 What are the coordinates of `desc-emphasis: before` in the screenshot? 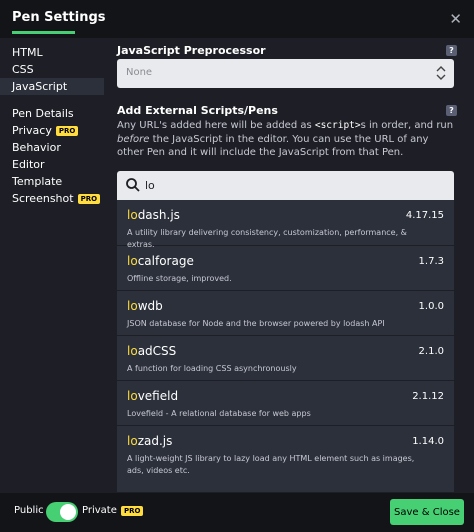 It's located at (133, 139).